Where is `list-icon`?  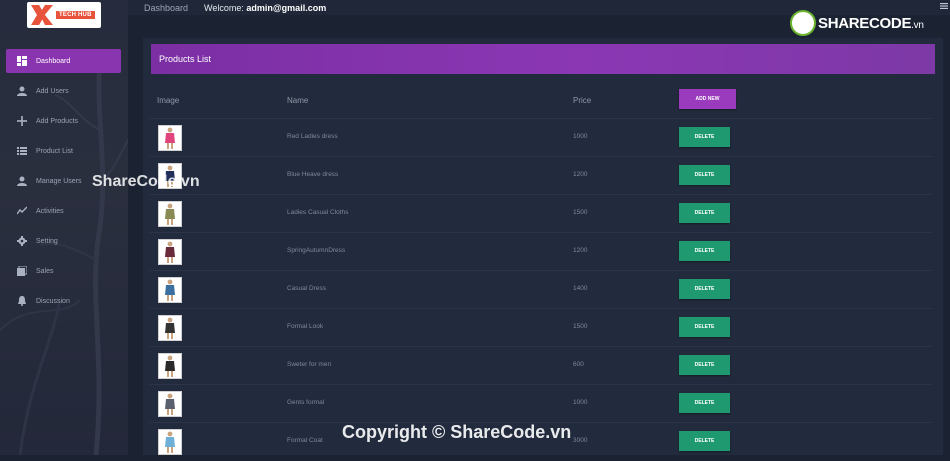 list-icon is located at coordinates (22, 151).